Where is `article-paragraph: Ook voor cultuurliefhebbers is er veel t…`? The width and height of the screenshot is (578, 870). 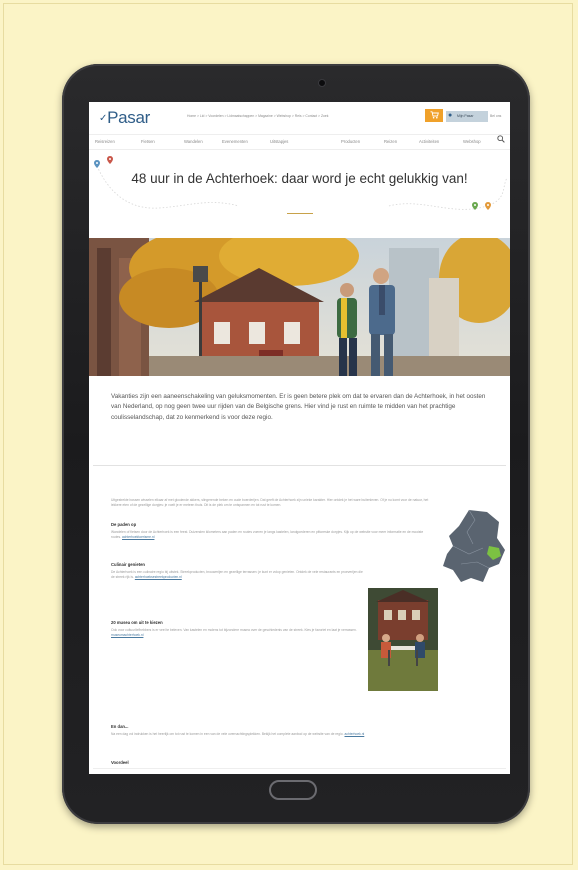
article-paragraph: Ook voor cultuurliefhebbers is er veel t… is located at coordinates (237, 633).